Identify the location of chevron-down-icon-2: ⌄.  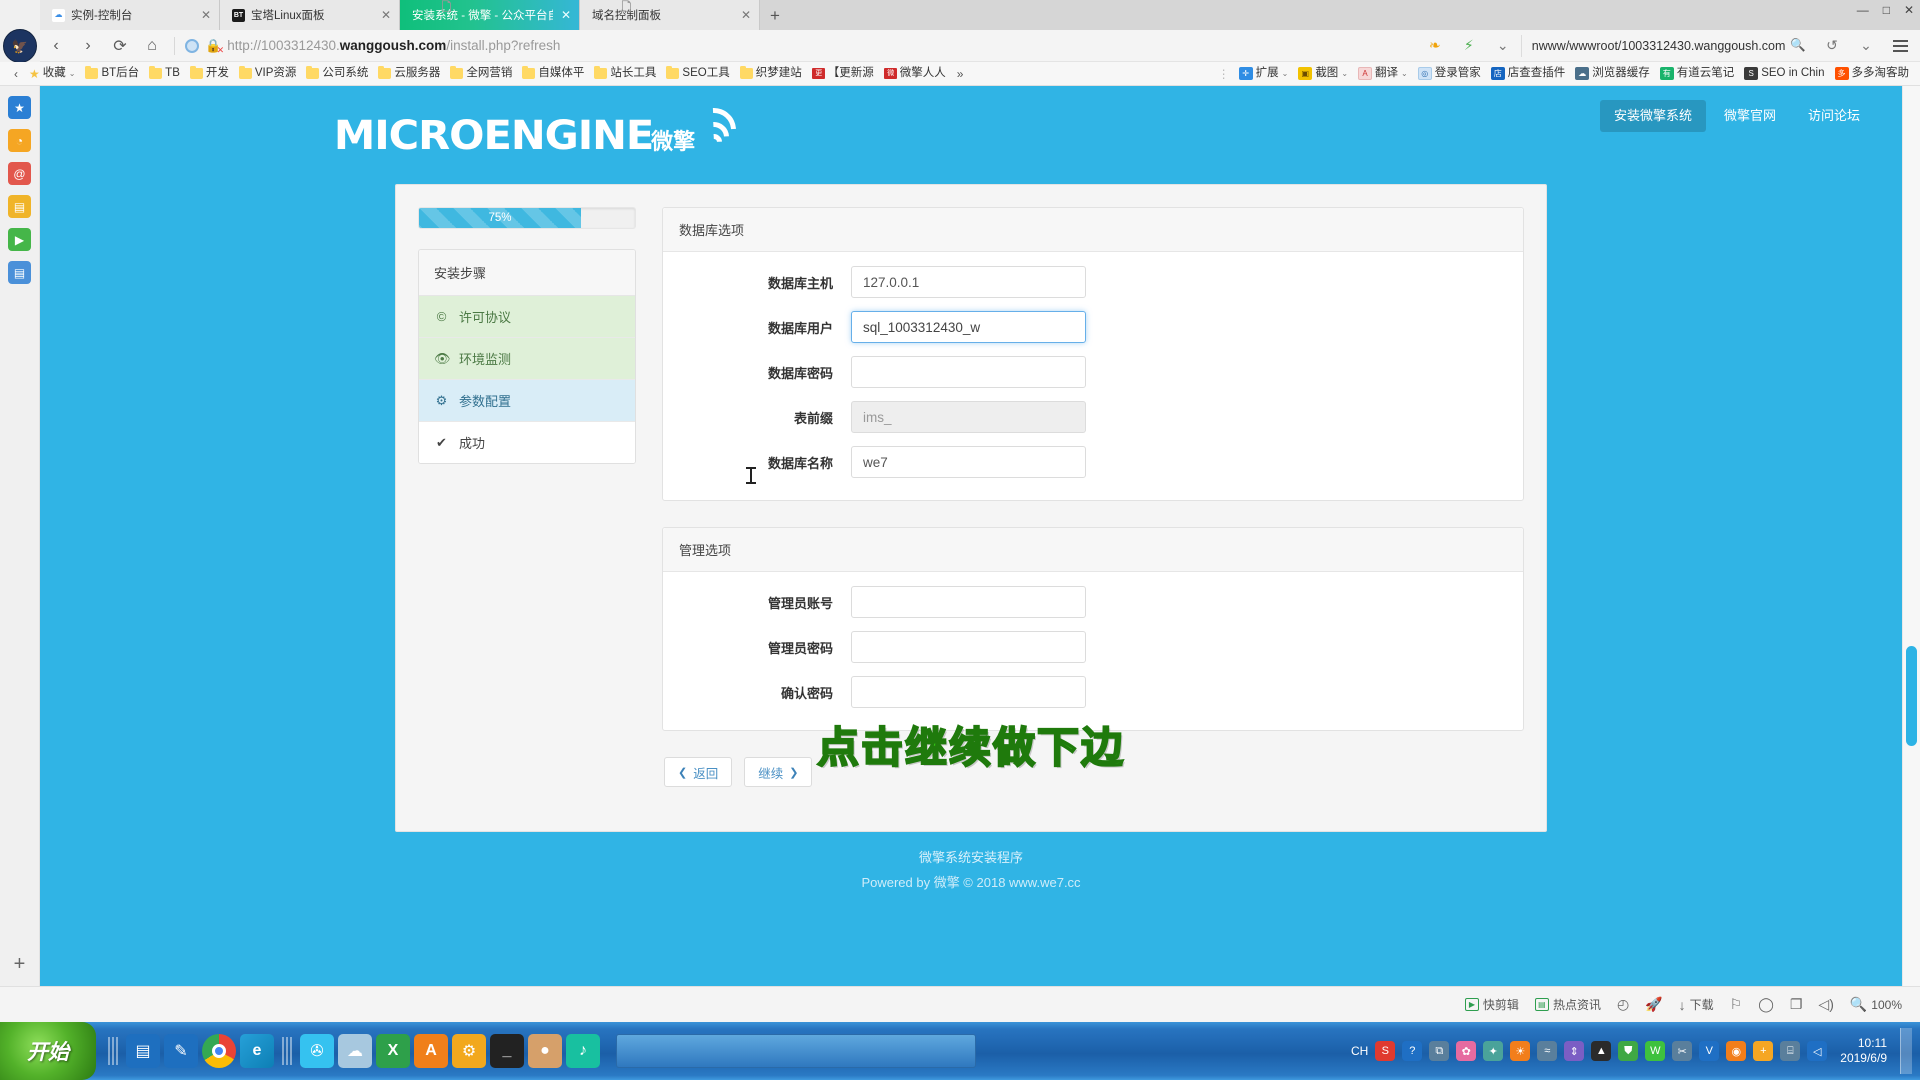
(1866, 46).